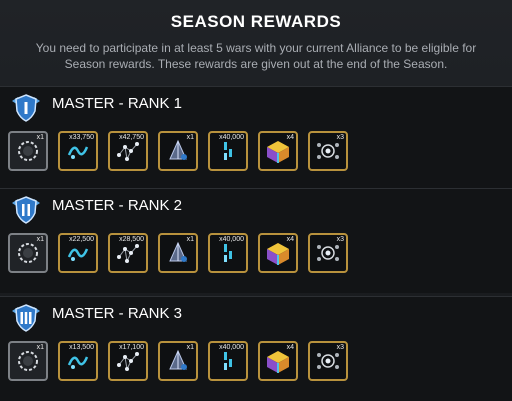  Describe the element at coordinates (131, 137) in the screenshot. I see `reward-quantity: x42,750` at that location.